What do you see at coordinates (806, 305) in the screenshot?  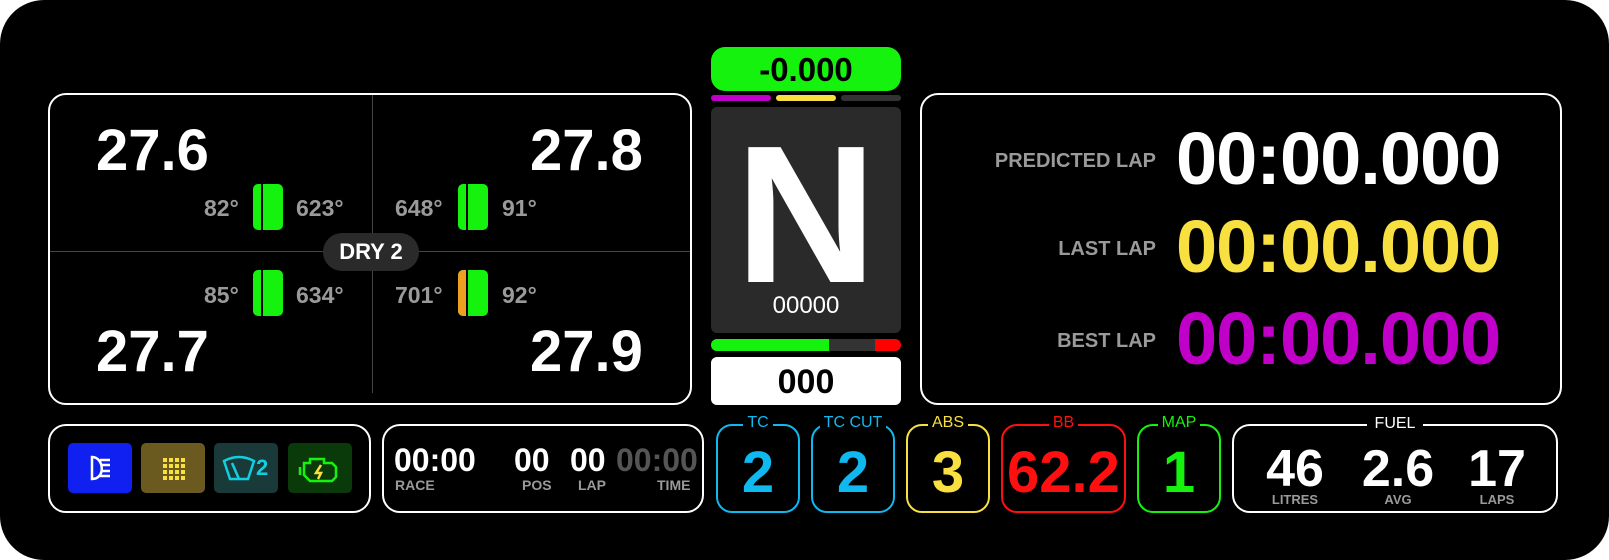 I see `rpm-readout: 00000` at bounding box center [806, 305].